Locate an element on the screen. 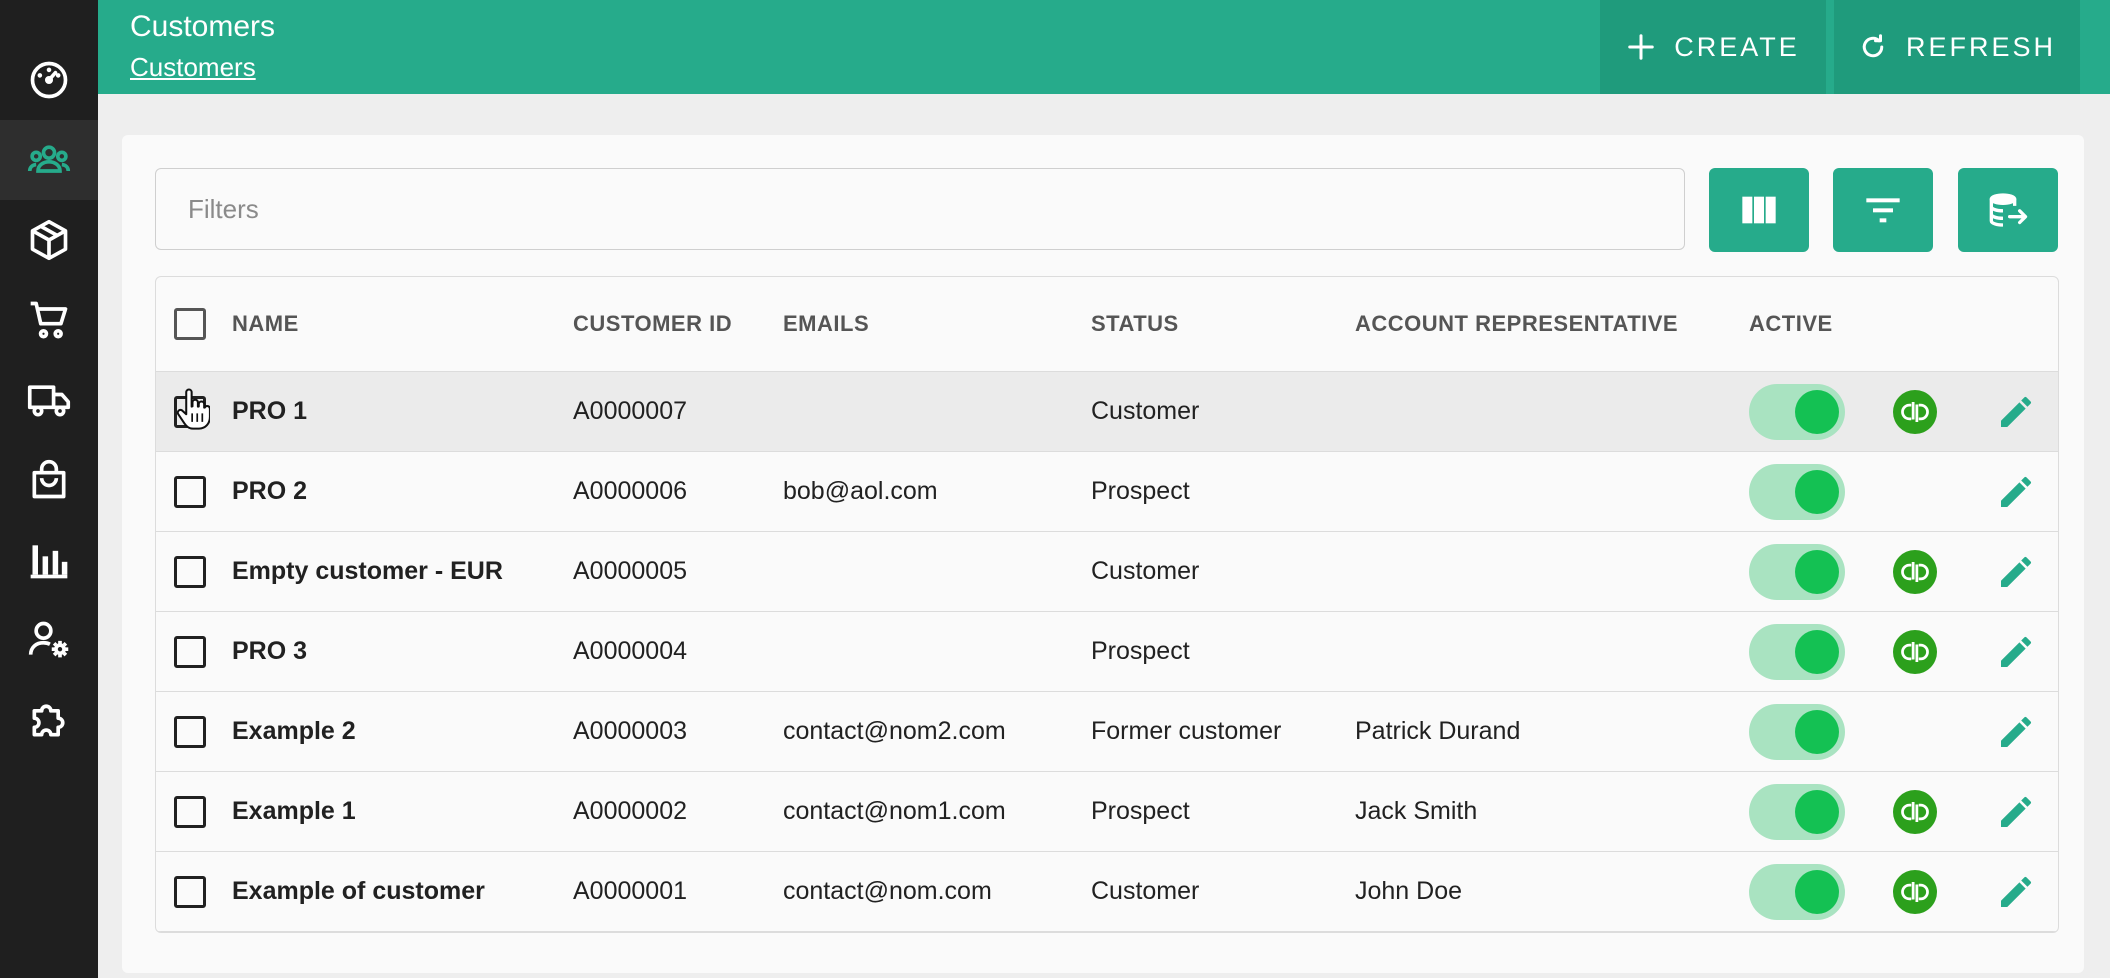  sidebar is located at coordinates (49, 489).